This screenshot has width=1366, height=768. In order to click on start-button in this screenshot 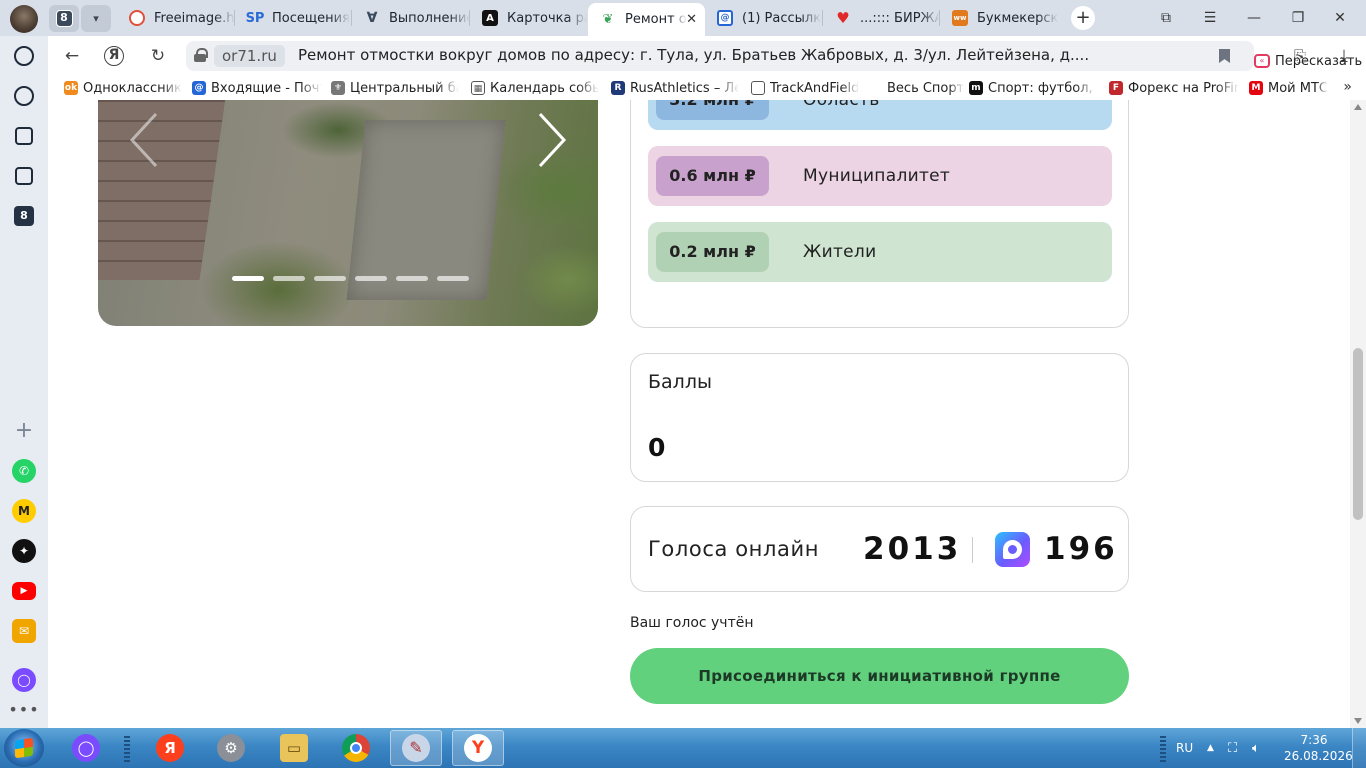, I will do `click(24, 748)`.